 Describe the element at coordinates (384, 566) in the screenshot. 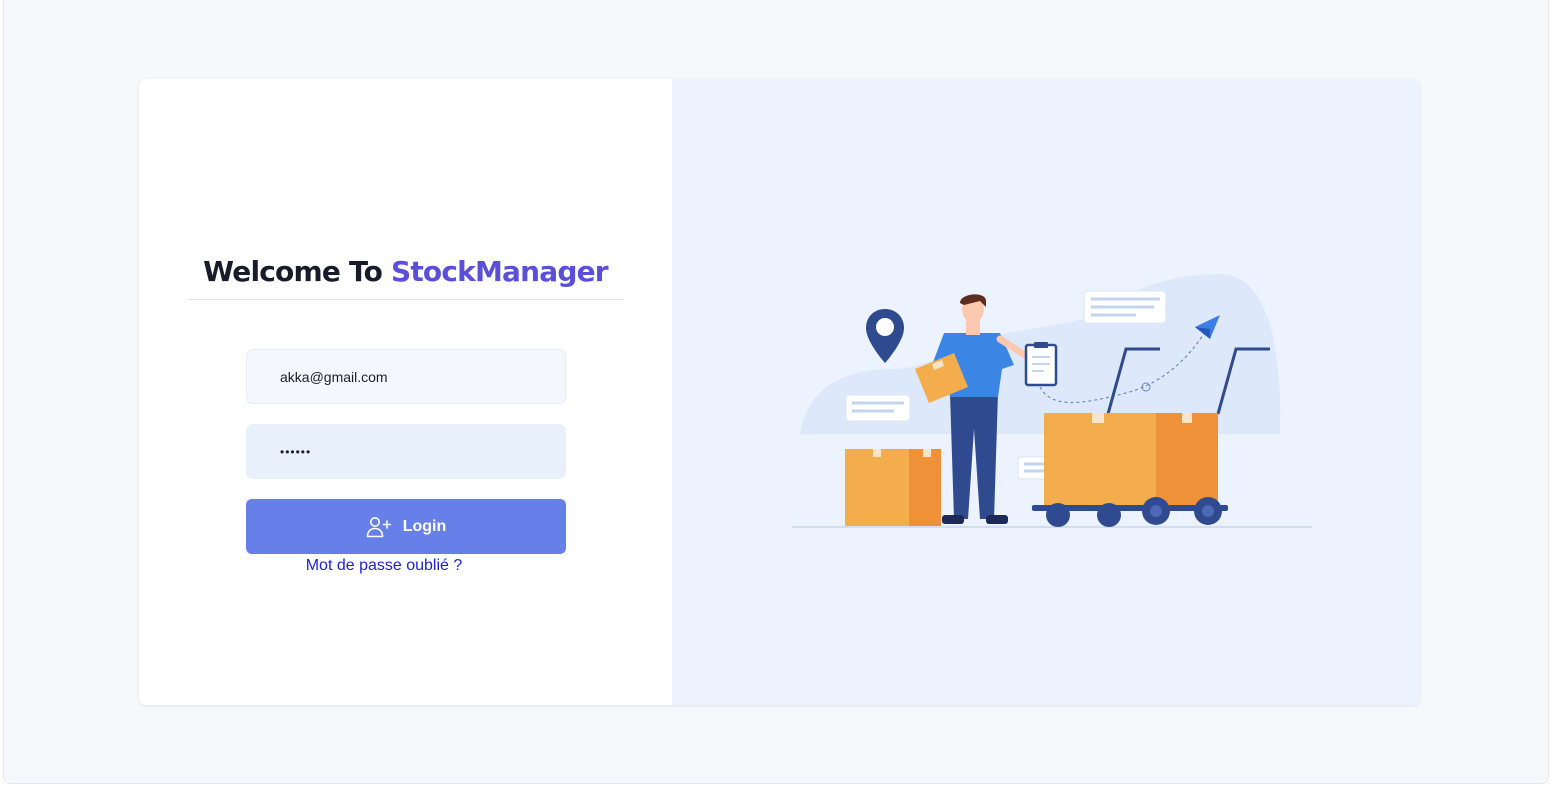

I see `forgot-password-link: Mot de passe oublié ?` at that location.